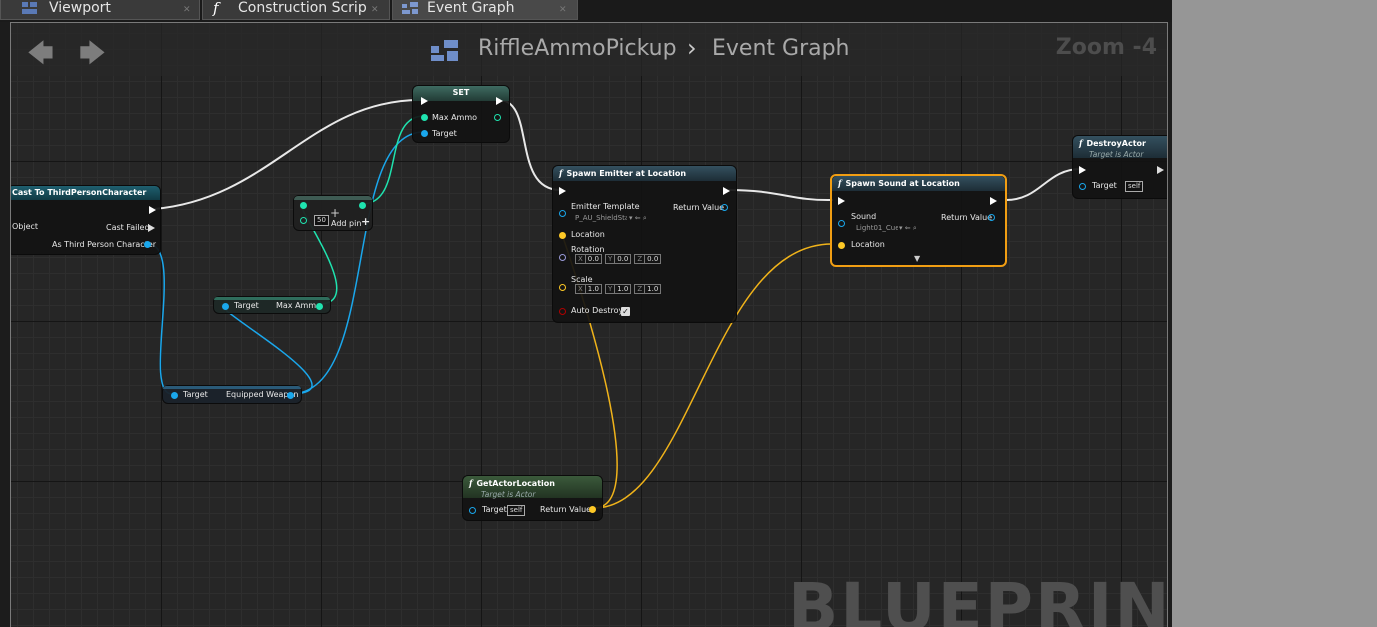 Image resolution: width=1377 pixels, height=627 pixels. Describe the element at coordinates (625, 311) in the screenshot. I see `auto-destroy-checkbox: ✓` at that location.